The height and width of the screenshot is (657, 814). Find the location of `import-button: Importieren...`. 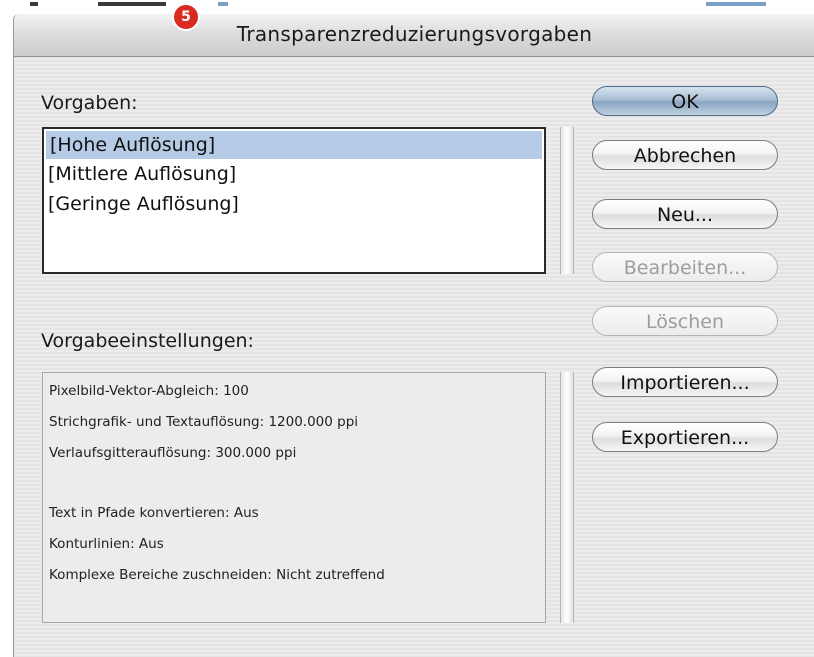

import-button: Importieren... is located at coordinates (685, 382).